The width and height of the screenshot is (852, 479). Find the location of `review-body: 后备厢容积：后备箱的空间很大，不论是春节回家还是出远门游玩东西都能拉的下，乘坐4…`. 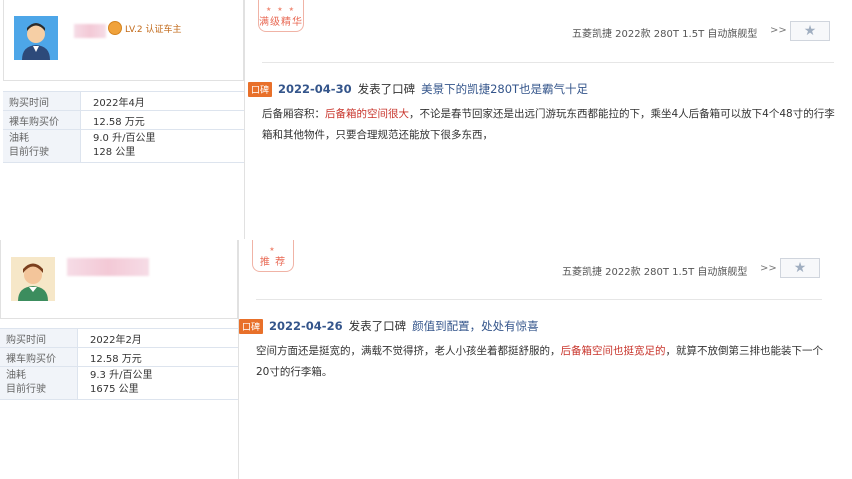

review-body: 后备厢容积：后备箱的空间很大，不论是春节回家还是出远门游玩东西都能拉的下，乘坐4… is located at coordinates (548, 124).